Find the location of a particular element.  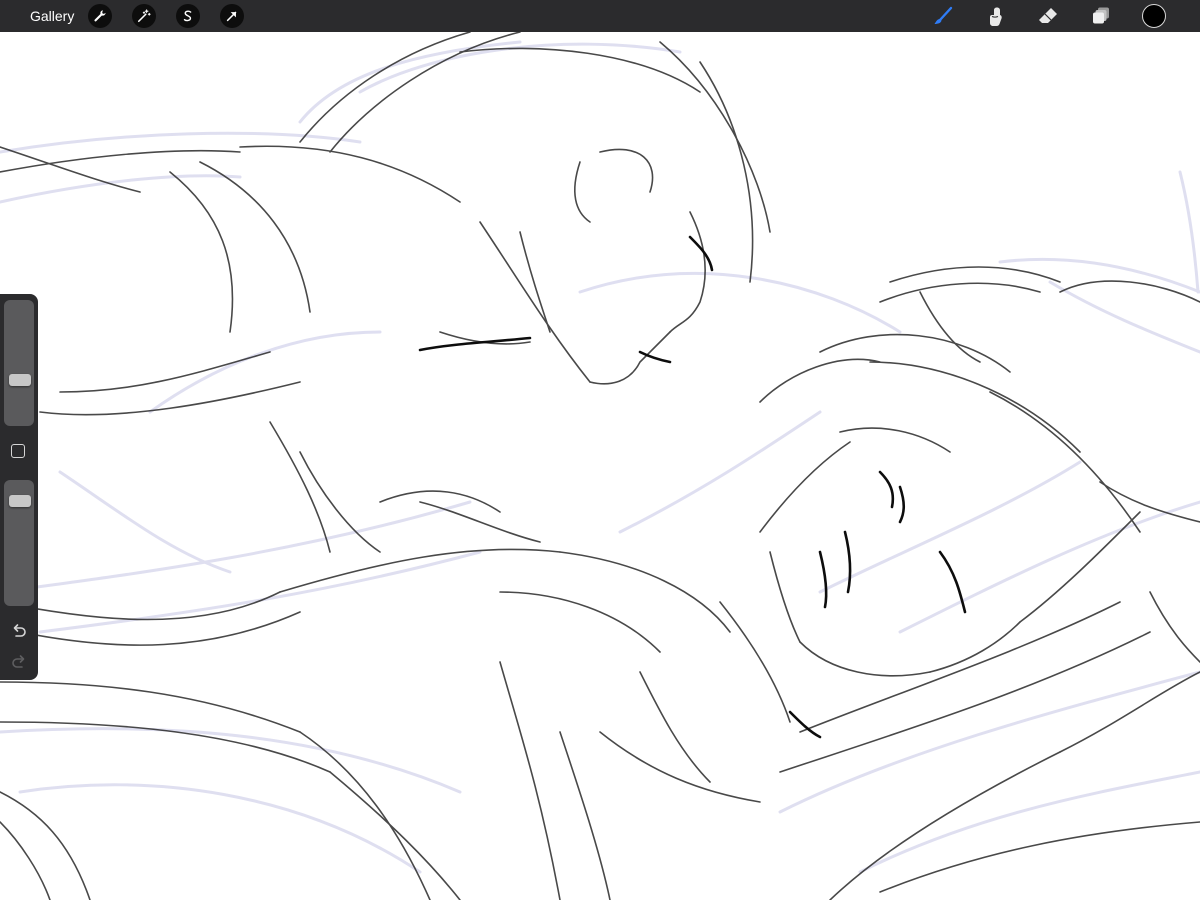

left-sidebar is located at coordinates (19, 487).